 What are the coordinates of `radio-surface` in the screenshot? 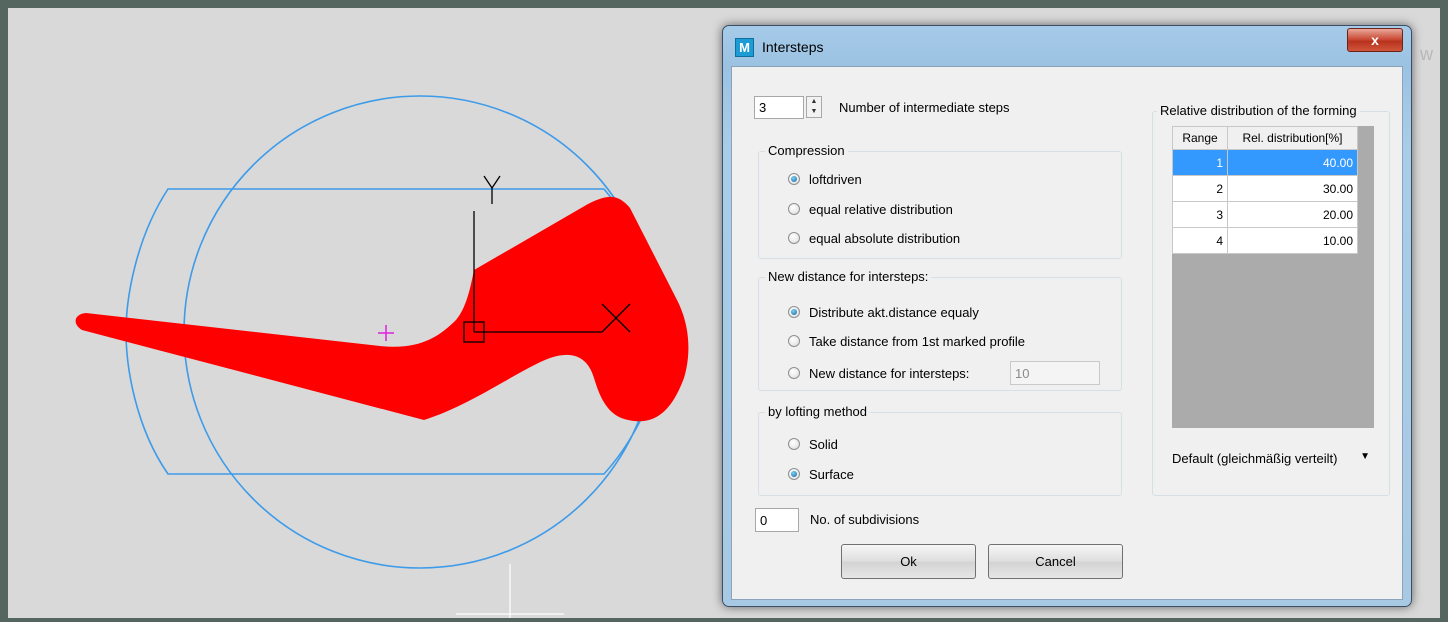 It's located at (794, 474).